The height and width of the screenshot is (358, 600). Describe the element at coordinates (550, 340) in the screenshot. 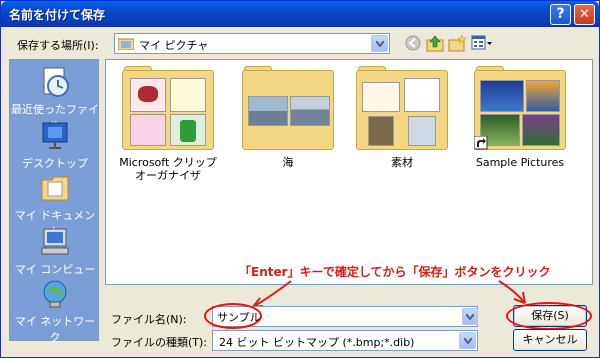

I see `cancel-button: キャンセル` at that location.